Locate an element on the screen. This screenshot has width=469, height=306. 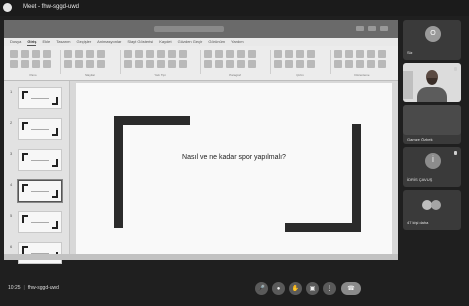
meeting-bottom-bar: 10:25 | fhw-sggd-uwd 🎤 ● ✋ ▣ ⋮ ☎ is located at coordinates (234, 291).